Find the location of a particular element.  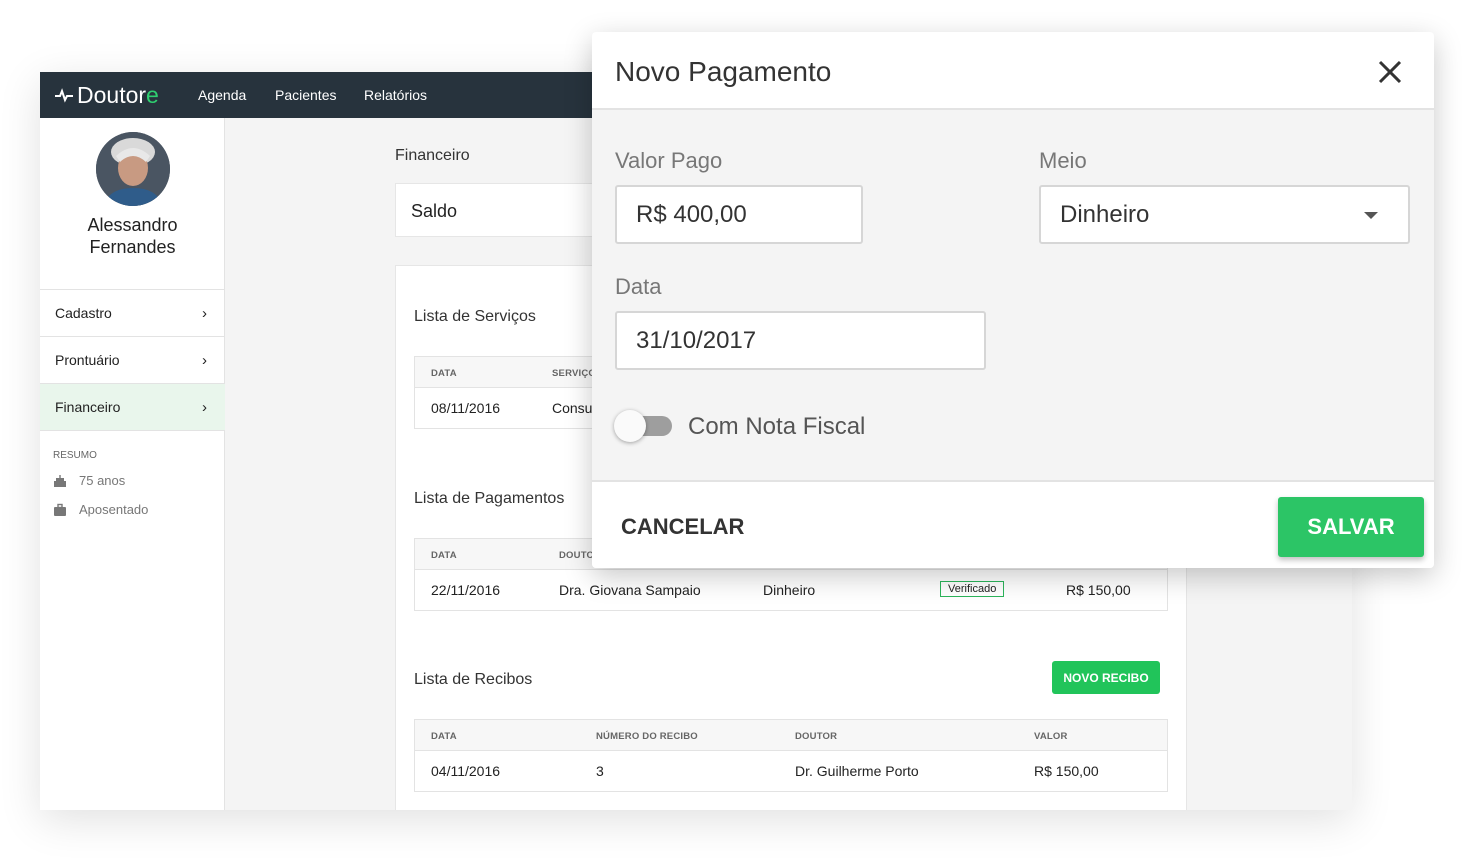

valor-label: Valor Pago is located at coordinates (669, 160).